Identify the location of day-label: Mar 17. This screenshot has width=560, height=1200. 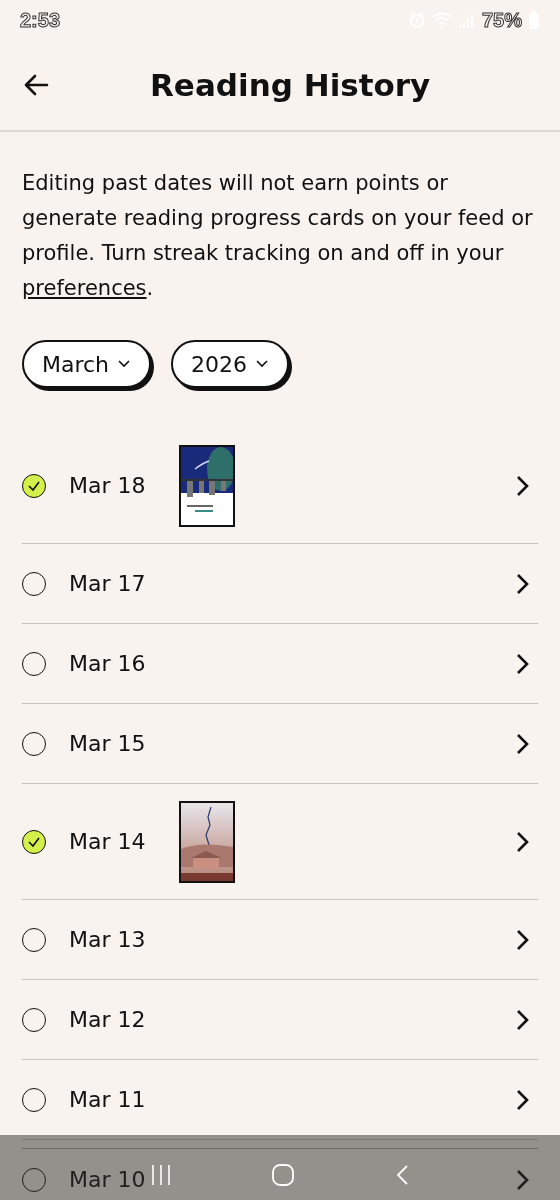
(108, 583).